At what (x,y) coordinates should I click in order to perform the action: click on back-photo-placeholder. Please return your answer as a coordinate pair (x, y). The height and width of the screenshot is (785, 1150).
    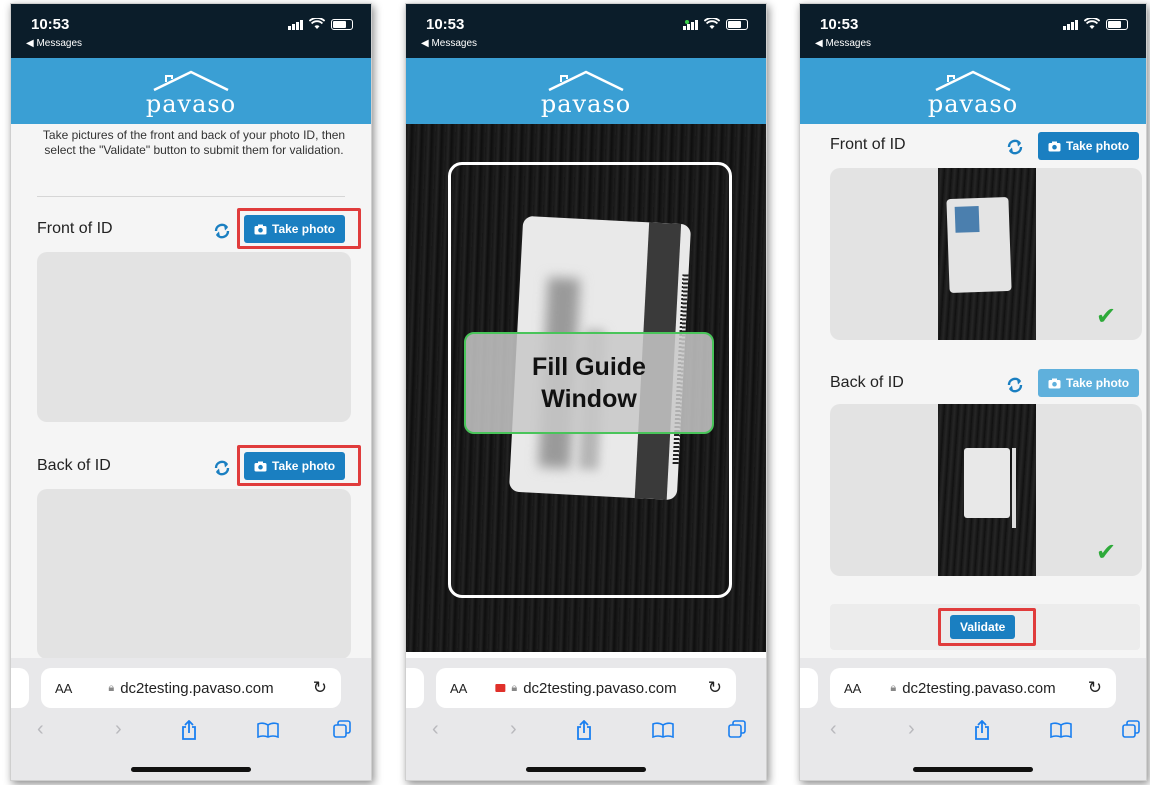
    Looking at the image, I should click on (194, 574).